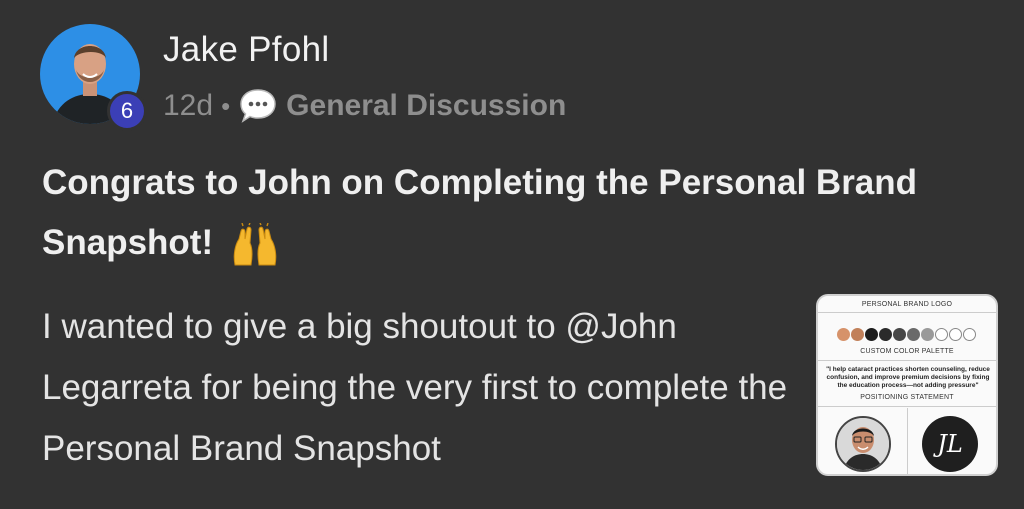  Describe the element at coordinates (907, 351) in the screenshot. I see `palette-label: CUSTOM COLOR PALETTE` at that location.